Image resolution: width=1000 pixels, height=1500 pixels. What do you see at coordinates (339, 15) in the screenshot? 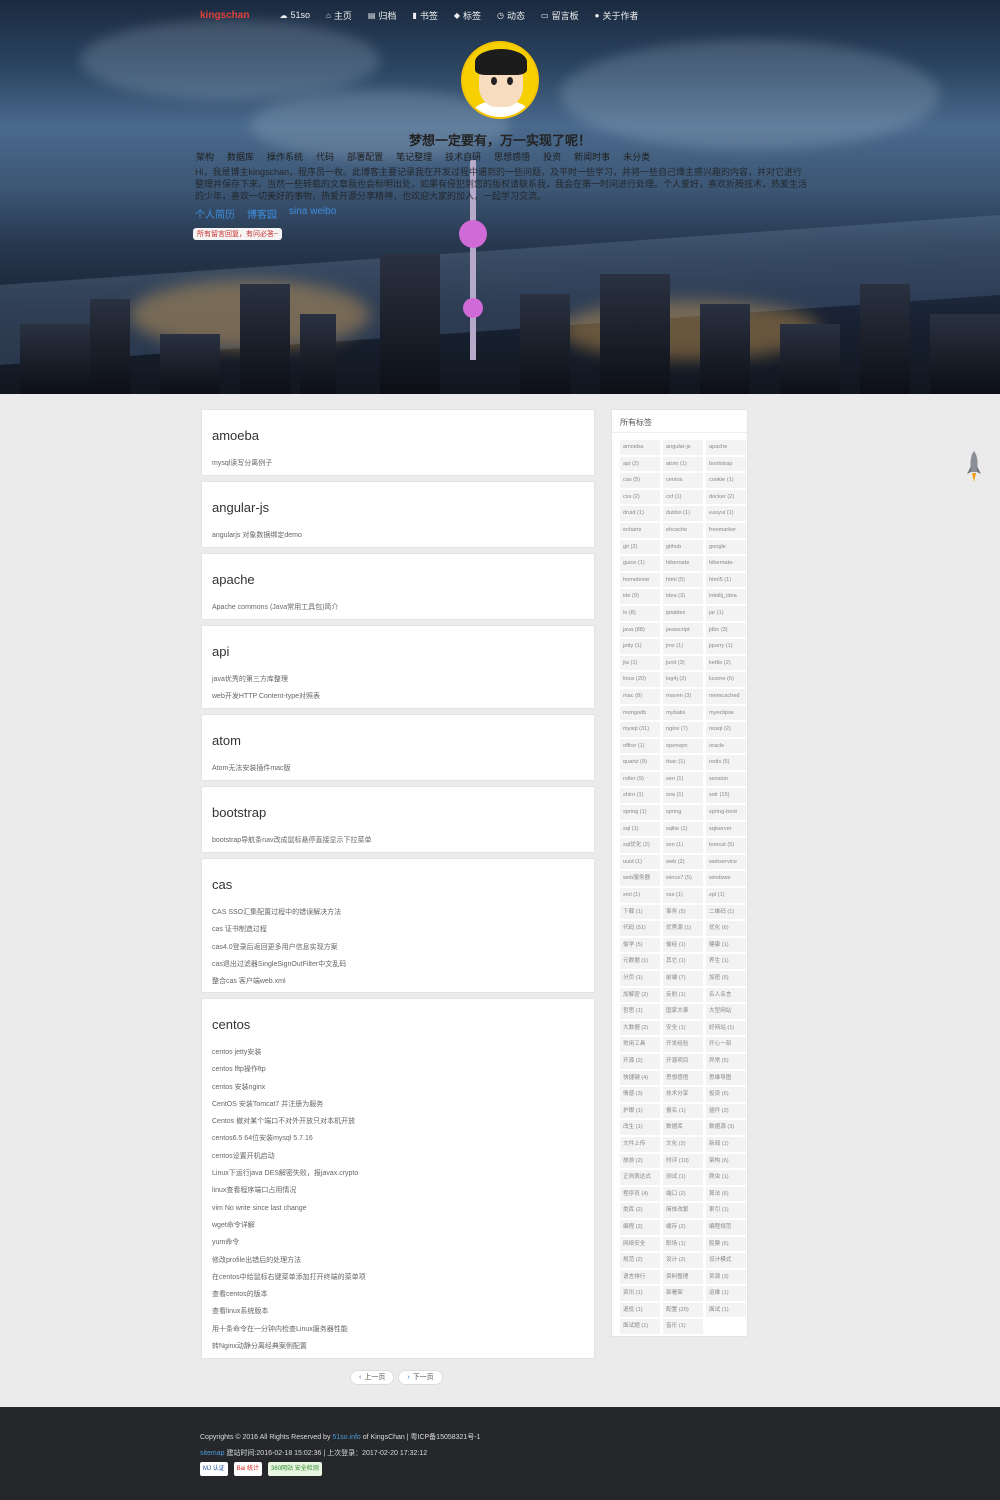
I see `nav-item-home: ⌂ 主页` at bounding box center [339, 15].